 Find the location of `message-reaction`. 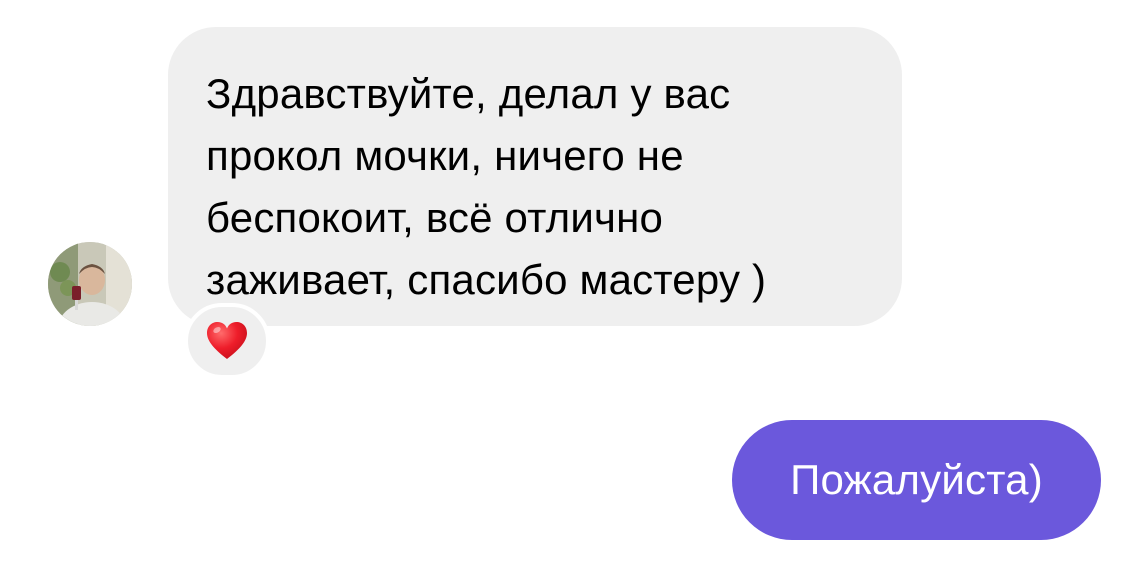

message-reaction is located at coordinates (227, 341).